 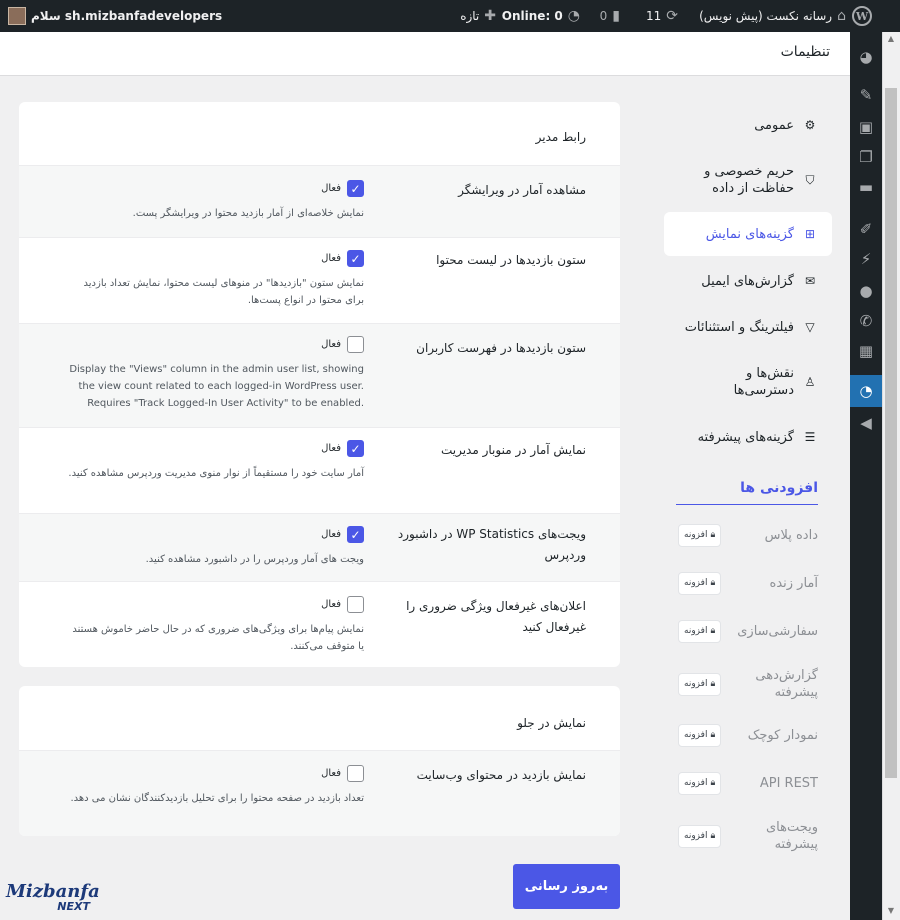 What do you see at coordinates (774, 125) in the screenshot?
I see `nav-label: عمومی` at bounding box center [774, 125].